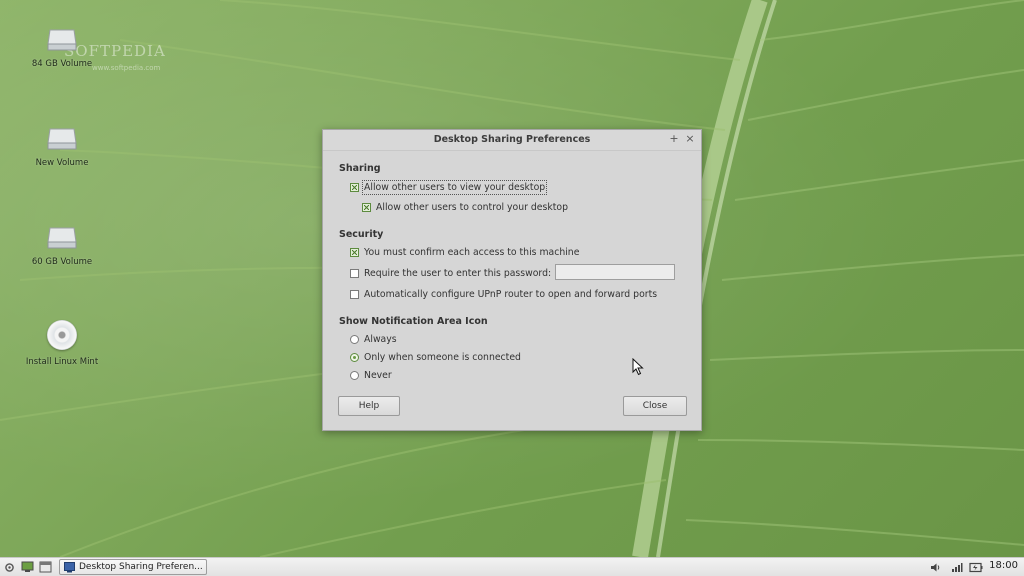  What do you see at coordinates (655, 406) in the screenshot?
I see `close-button: Close` at bounding box center [655, 406].